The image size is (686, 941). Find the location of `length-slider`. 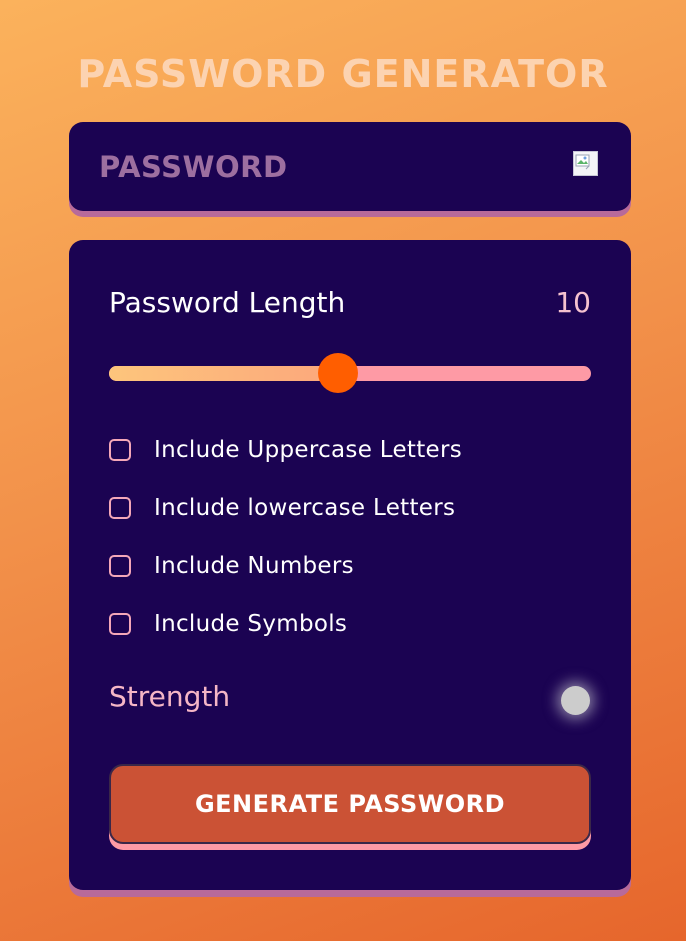

length-slider is located at coordinates (350, 373).